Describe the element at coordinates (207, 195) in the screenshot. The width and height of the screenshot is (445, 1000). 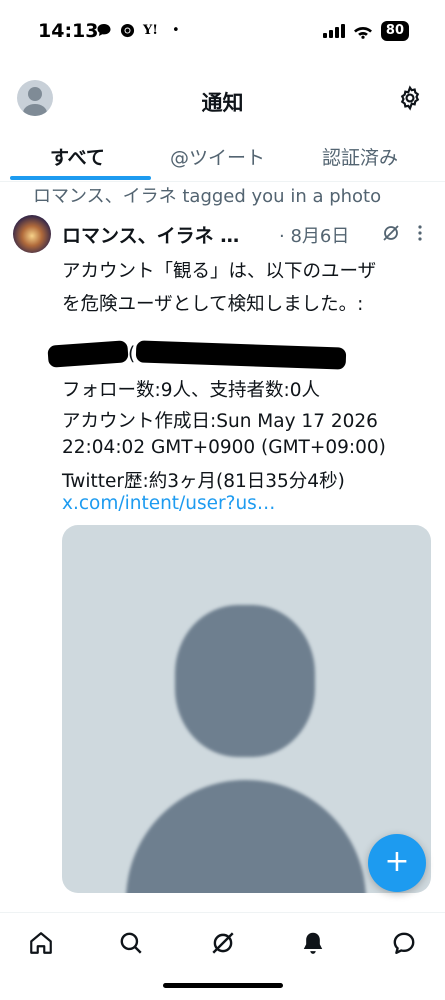
I see `notification-context: ロマンス、イラネ tagged you in a photo` at that location.